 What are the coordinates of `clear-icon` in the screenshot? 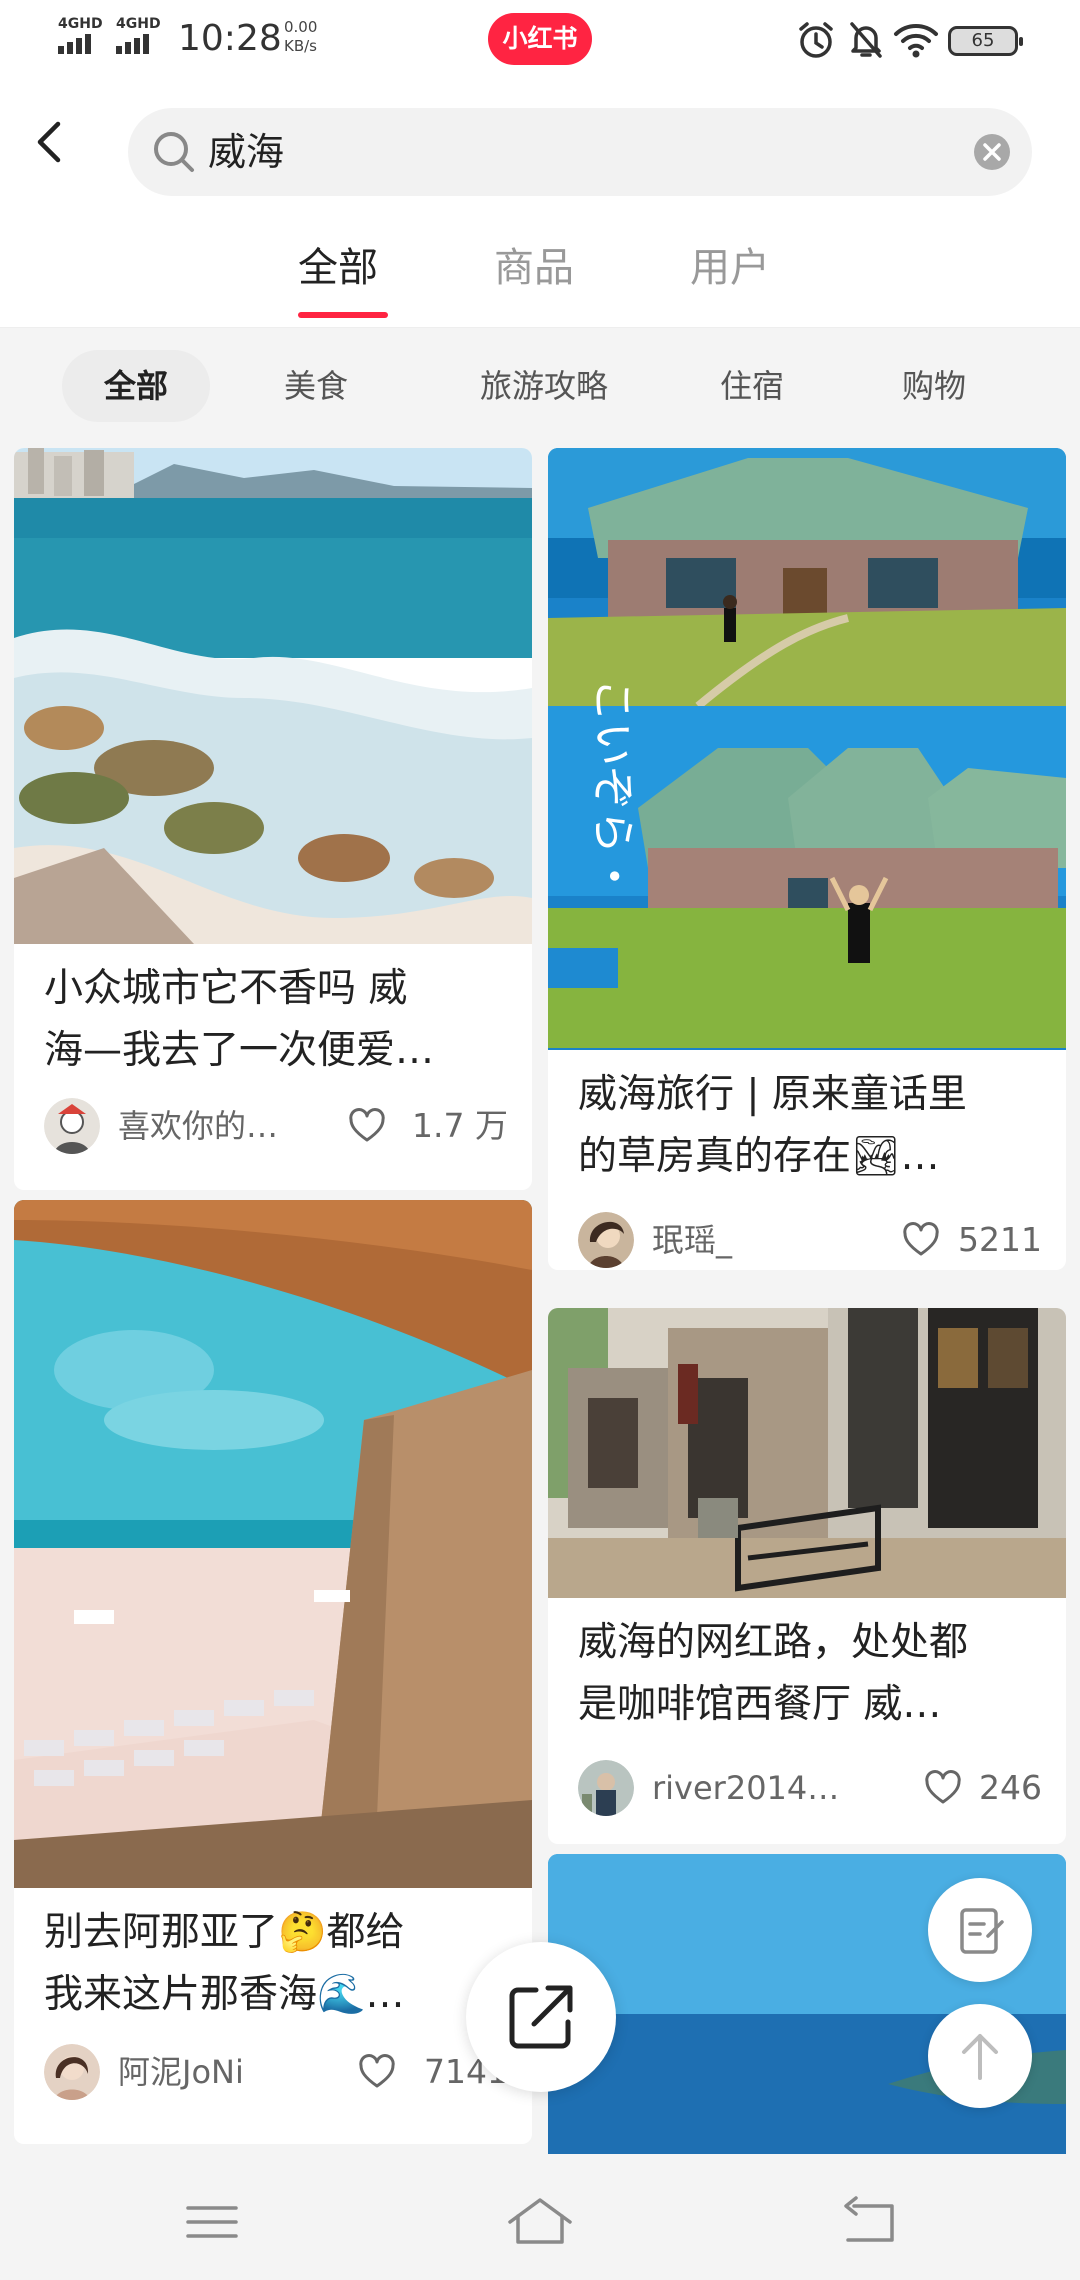 It's located at (992, 152).